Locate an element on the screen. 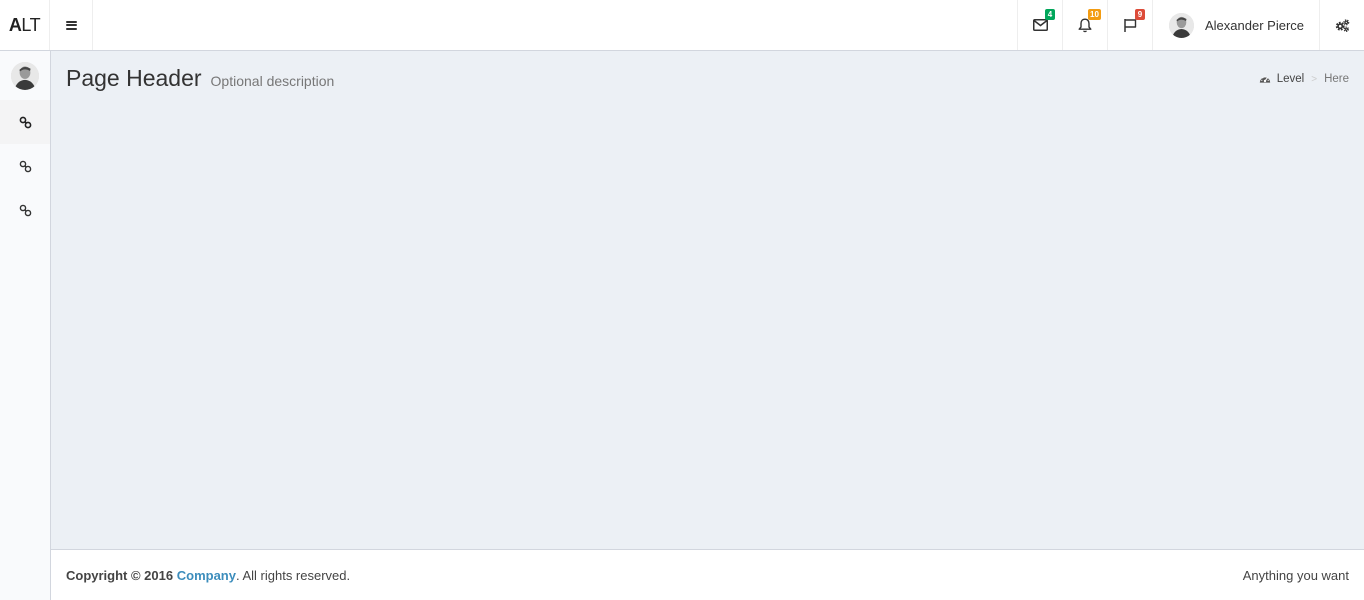  sidebar-toggle-button is located at coordinates (71, 25).